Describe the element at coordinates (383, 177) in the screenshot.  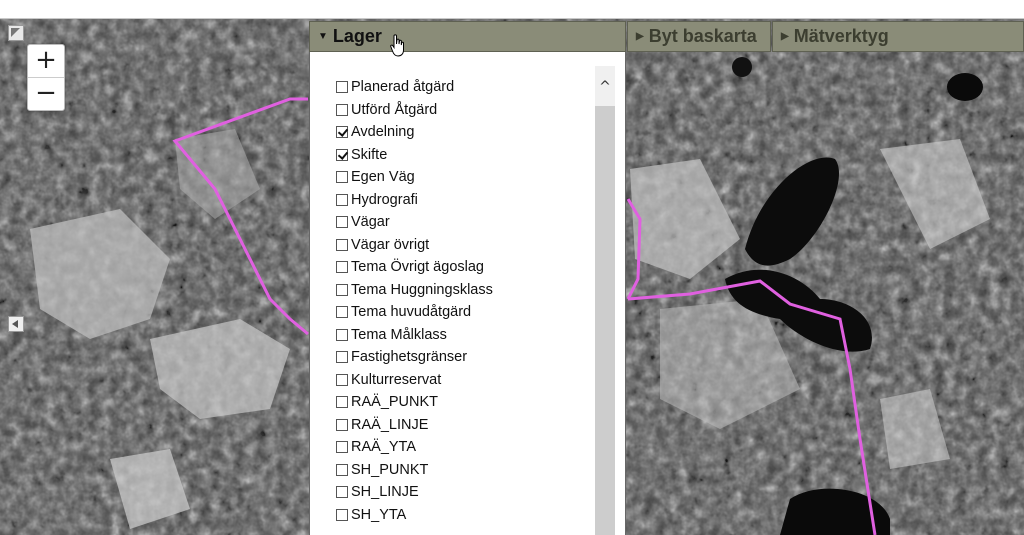
I see `layer-label: Egen Väg` at that location.